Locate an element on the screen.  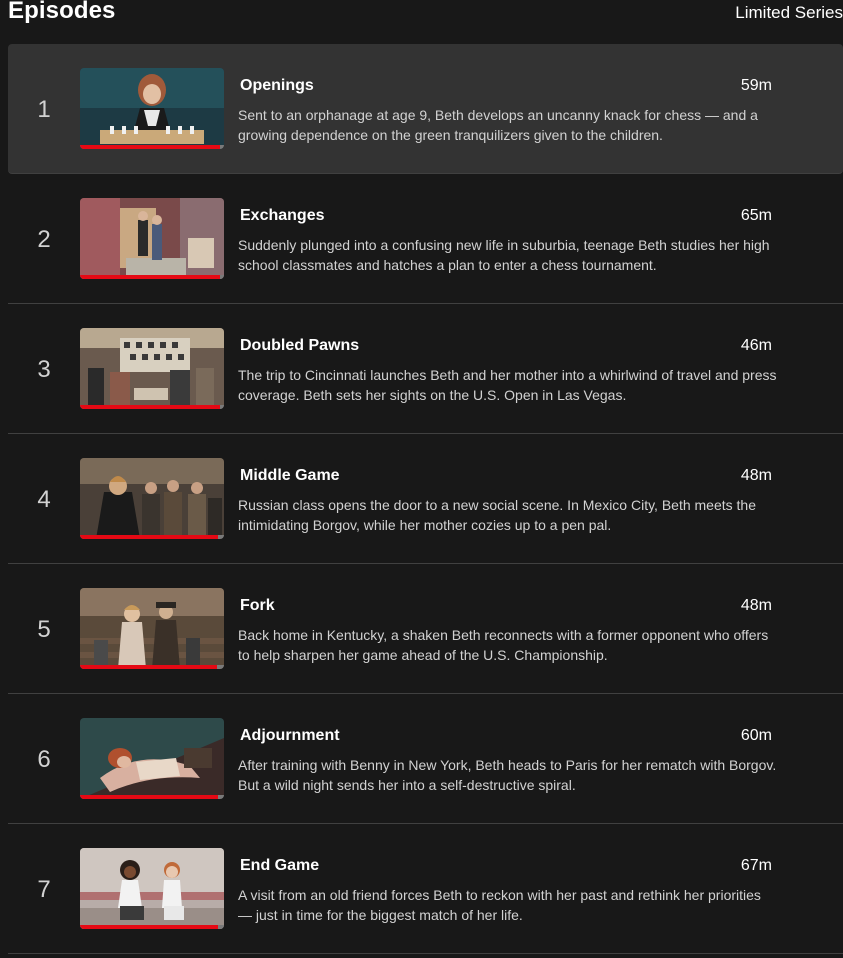
episode-number: 6 is located at coordinates (44, 759).